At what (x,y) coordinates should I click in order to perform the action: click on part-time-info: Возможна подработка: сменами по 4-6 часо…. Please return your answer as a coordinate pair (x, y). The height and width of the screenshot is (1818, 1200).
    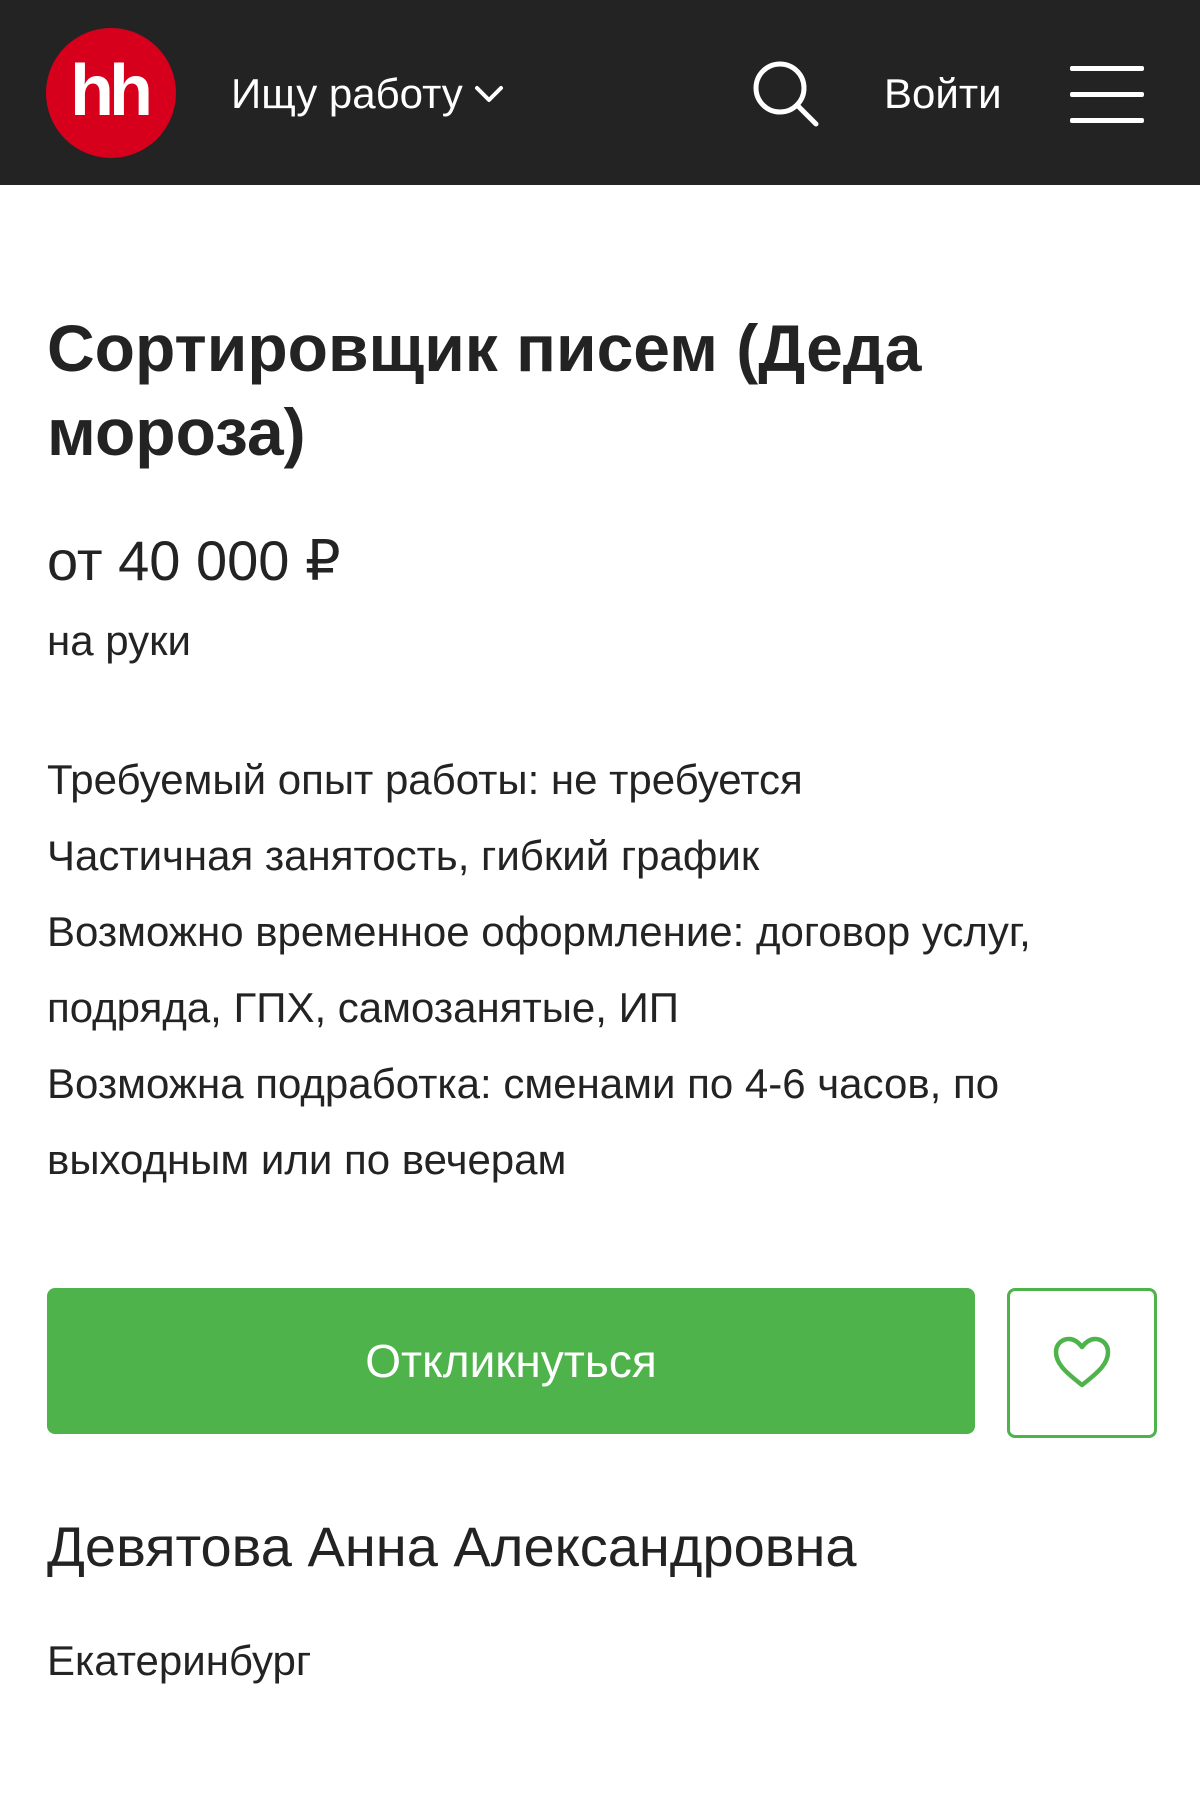
    Looking at the image, I should click on (523, 1121).